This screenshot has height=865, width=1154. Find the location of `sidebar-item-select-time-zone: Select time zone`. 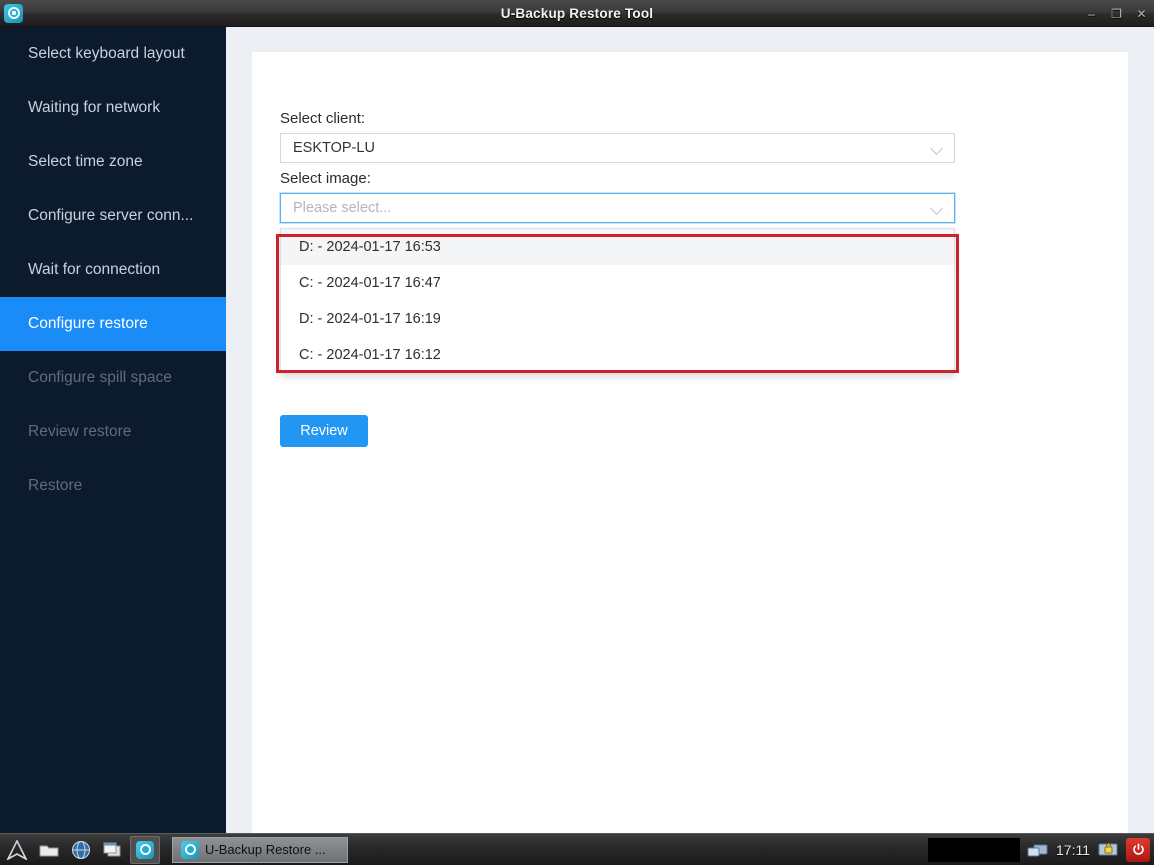

sidebar-item-select-time-zone: Select time zone is located at coordinates (113, 162).